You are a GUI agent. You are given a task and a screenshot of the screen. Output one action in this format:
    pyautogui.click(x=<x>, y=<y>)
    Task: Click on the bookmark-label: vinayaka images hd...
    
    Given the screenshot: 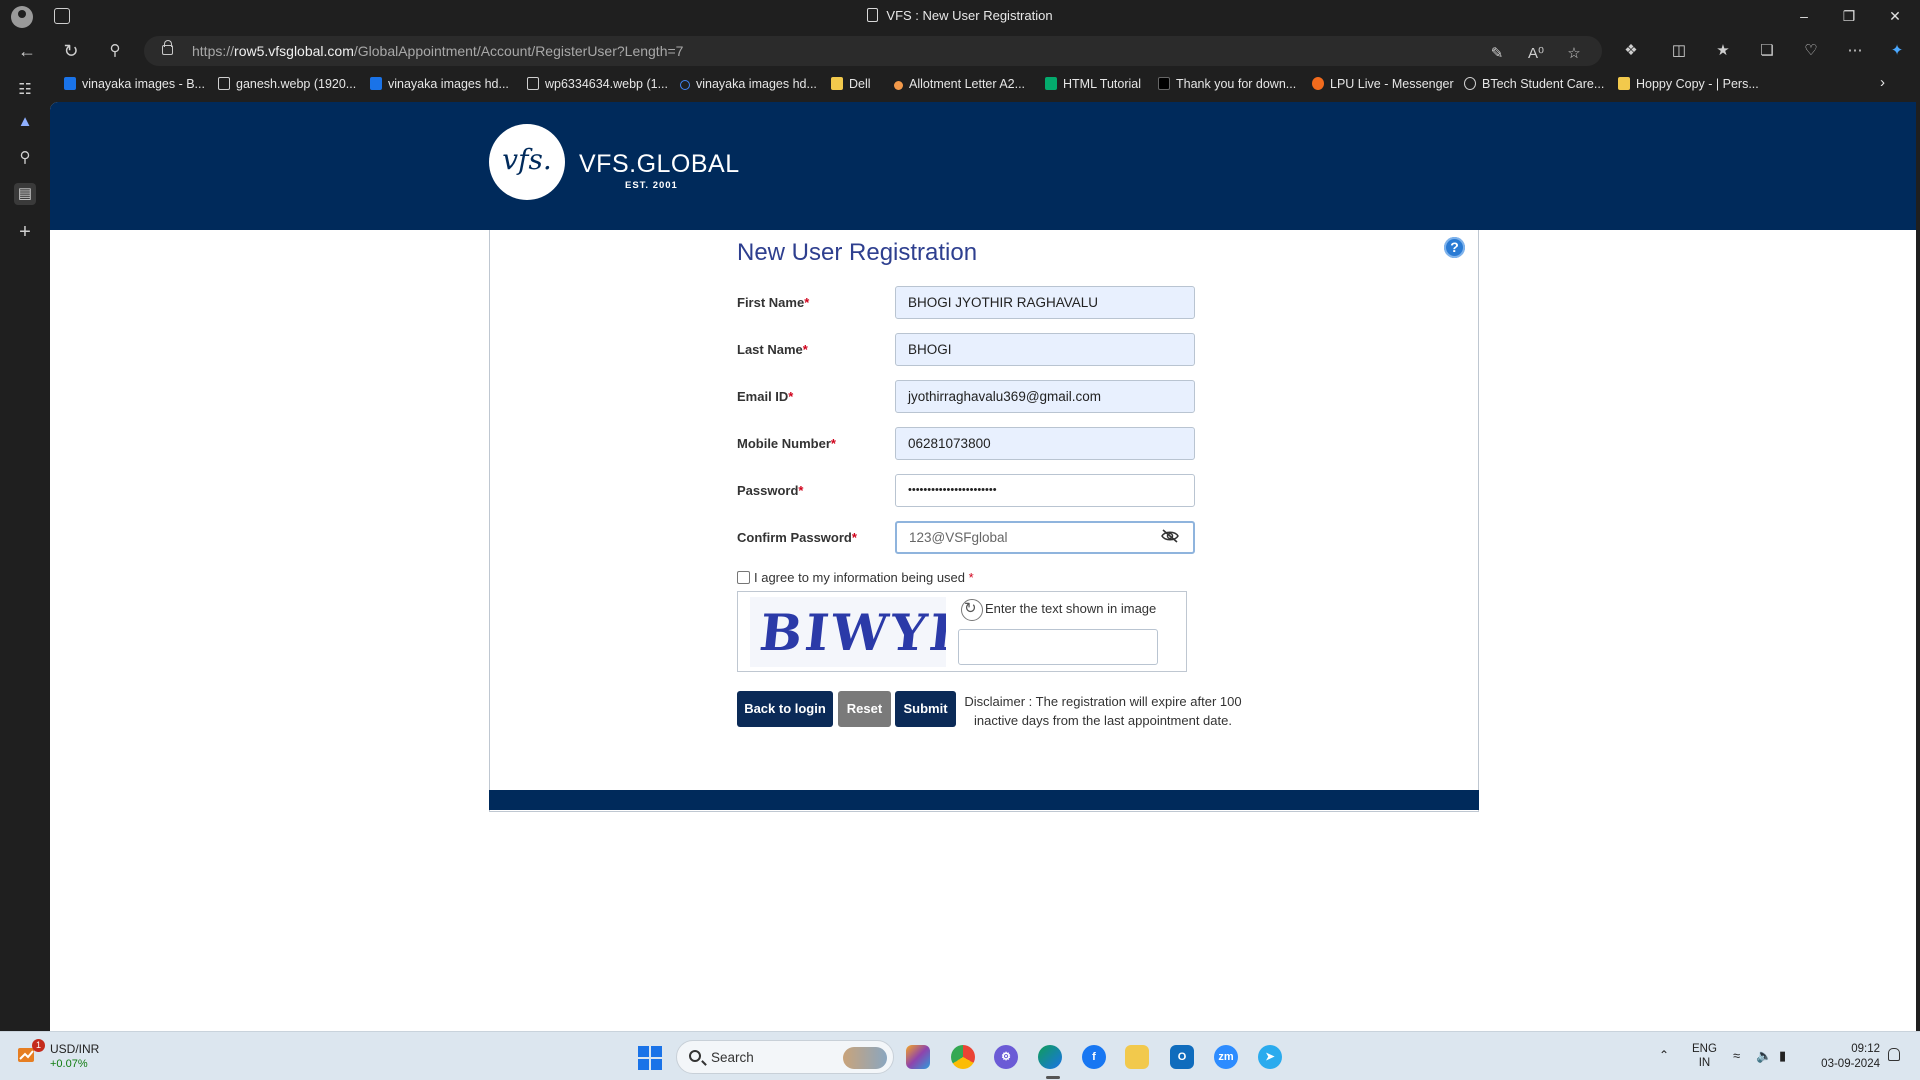 What is the action you would take?
    pyautogui.click(x=756, y=84)
    